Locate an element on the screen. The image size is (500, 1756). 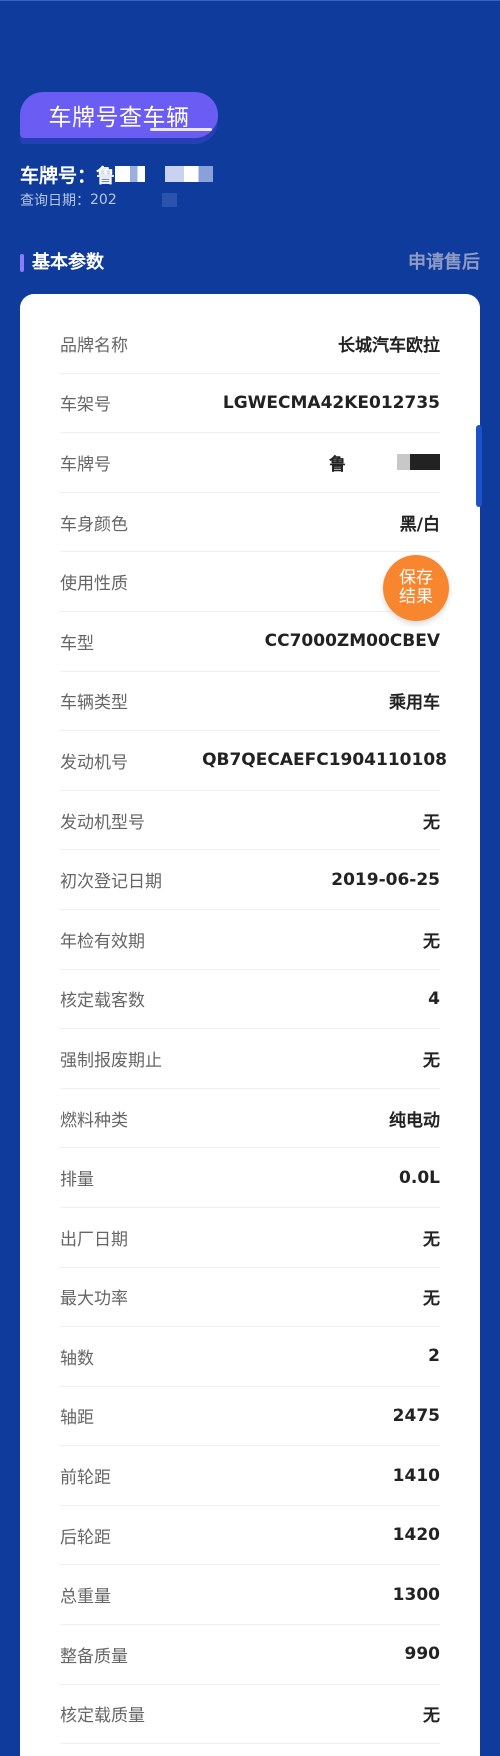
query-date: 查询日期： 202 is located at coordinates (98, 200).